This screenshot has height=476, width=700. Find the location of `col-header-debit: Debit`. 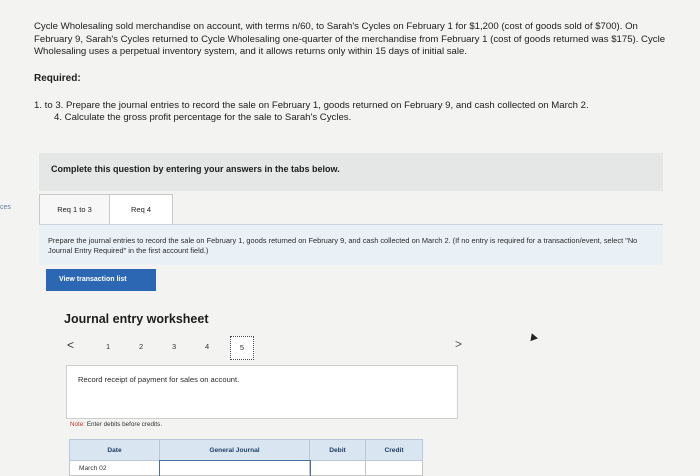

col-header-debit: Debit is located at coordinates (337, 450).